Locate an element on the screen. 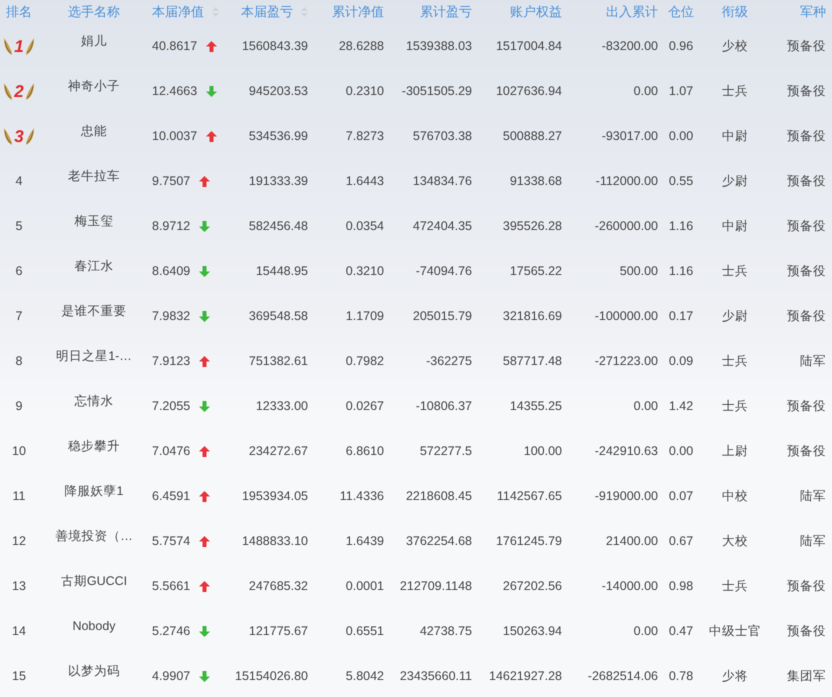  table-cell-text: 0.0001 is located at coordinates (365, 587).